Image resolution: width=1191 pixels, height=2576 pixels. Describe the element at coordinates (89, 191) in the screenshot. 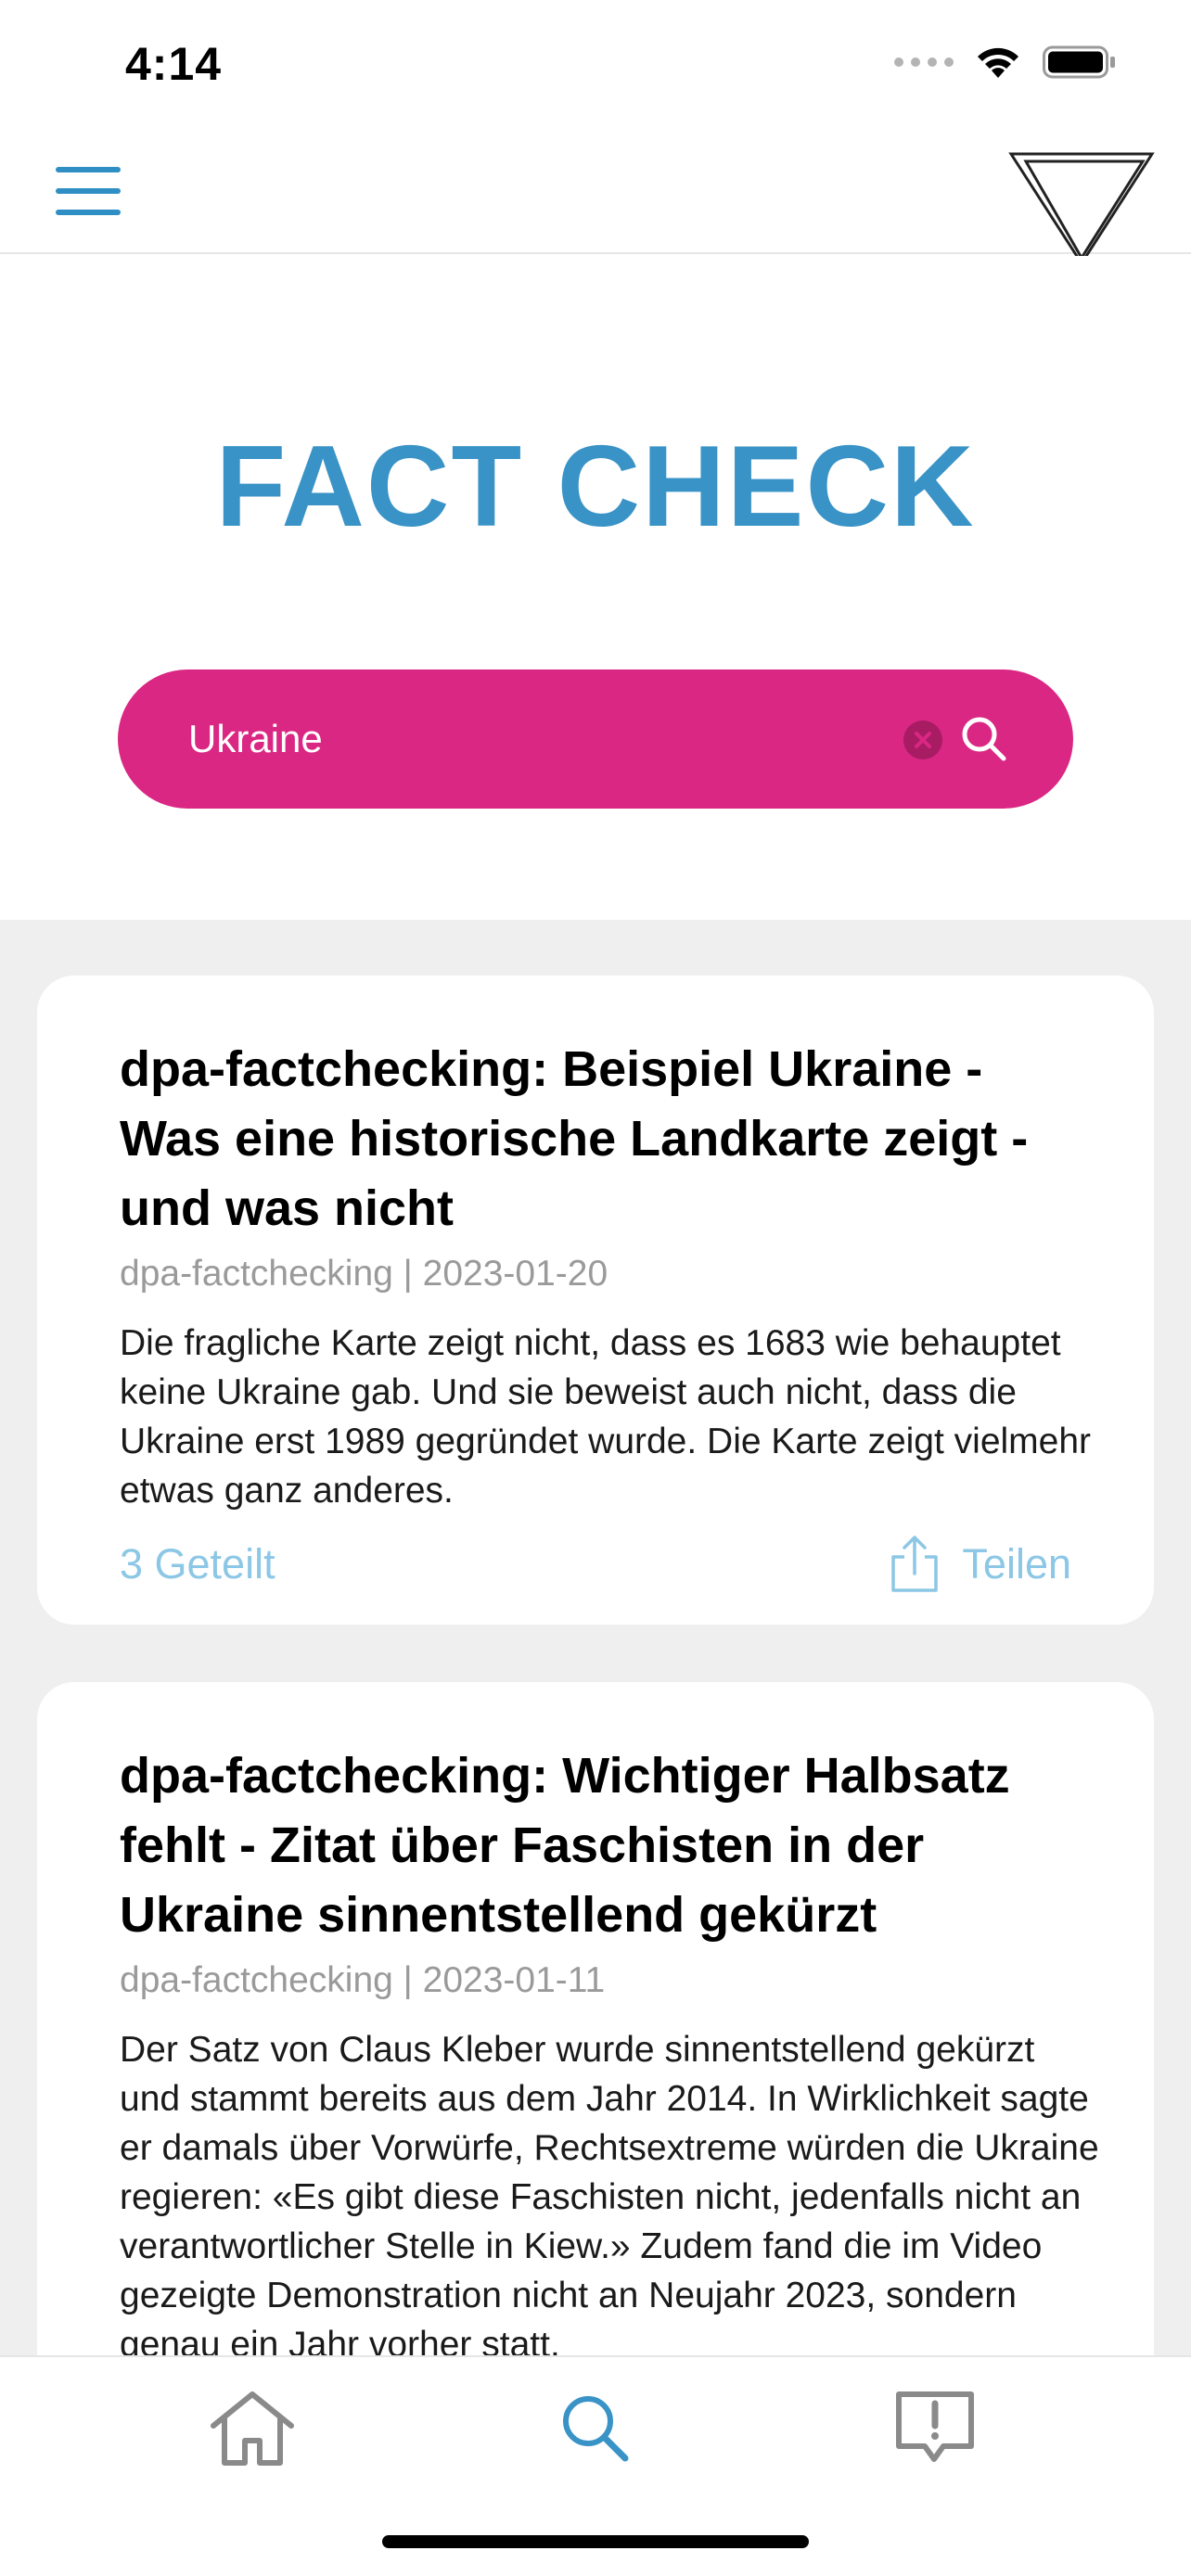

I see `hamburger-menu-icon` at that location.